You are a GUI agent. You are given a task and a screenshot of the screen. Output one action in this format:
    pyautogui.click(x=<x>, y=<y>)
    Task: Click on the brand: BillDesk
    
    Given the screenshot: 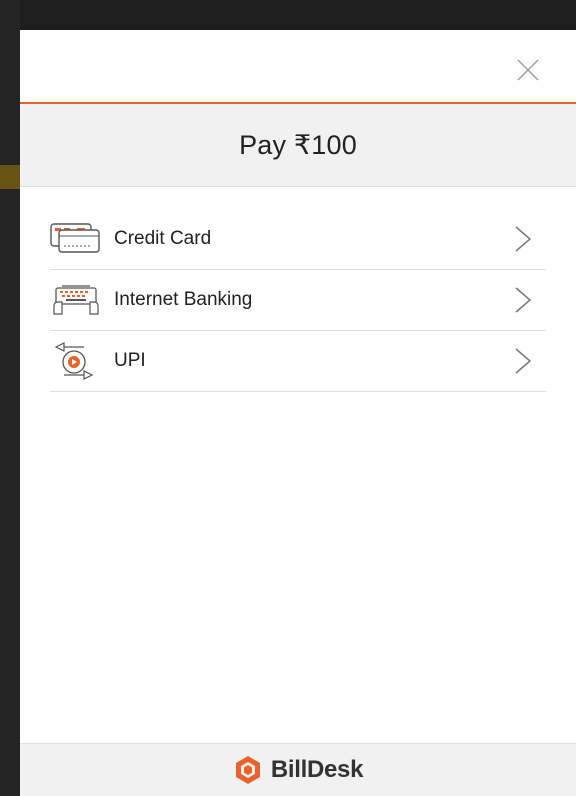 What is the action you would take?
    pyautogui.click(x=298, y=770)
    